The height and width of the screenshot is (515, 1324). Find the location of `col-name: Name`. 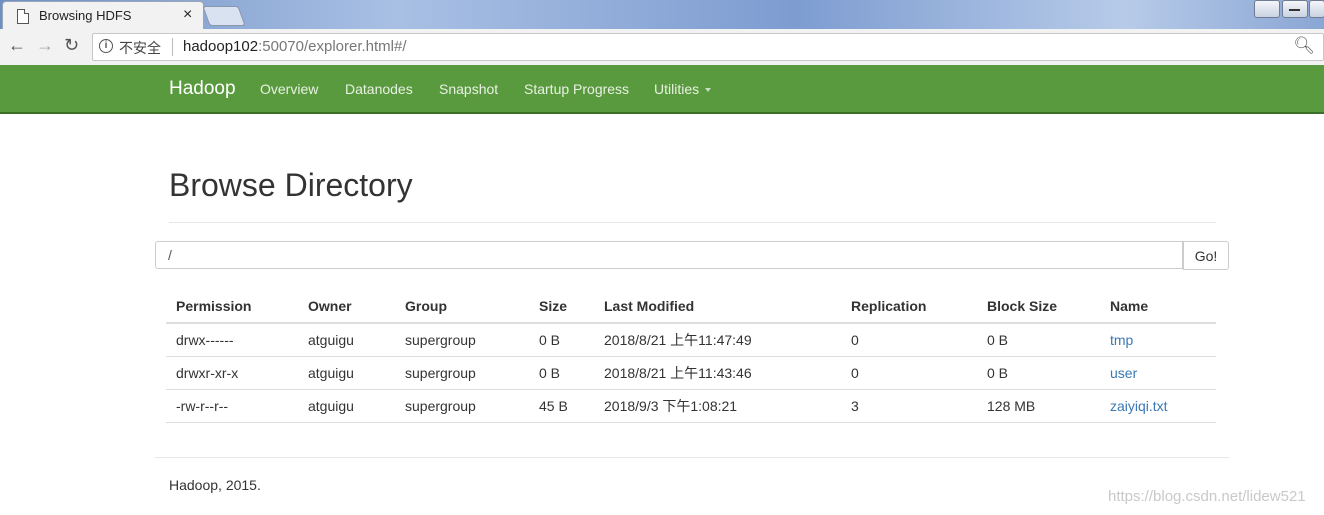

col-name: Name is located at coordinates (1158, 307).